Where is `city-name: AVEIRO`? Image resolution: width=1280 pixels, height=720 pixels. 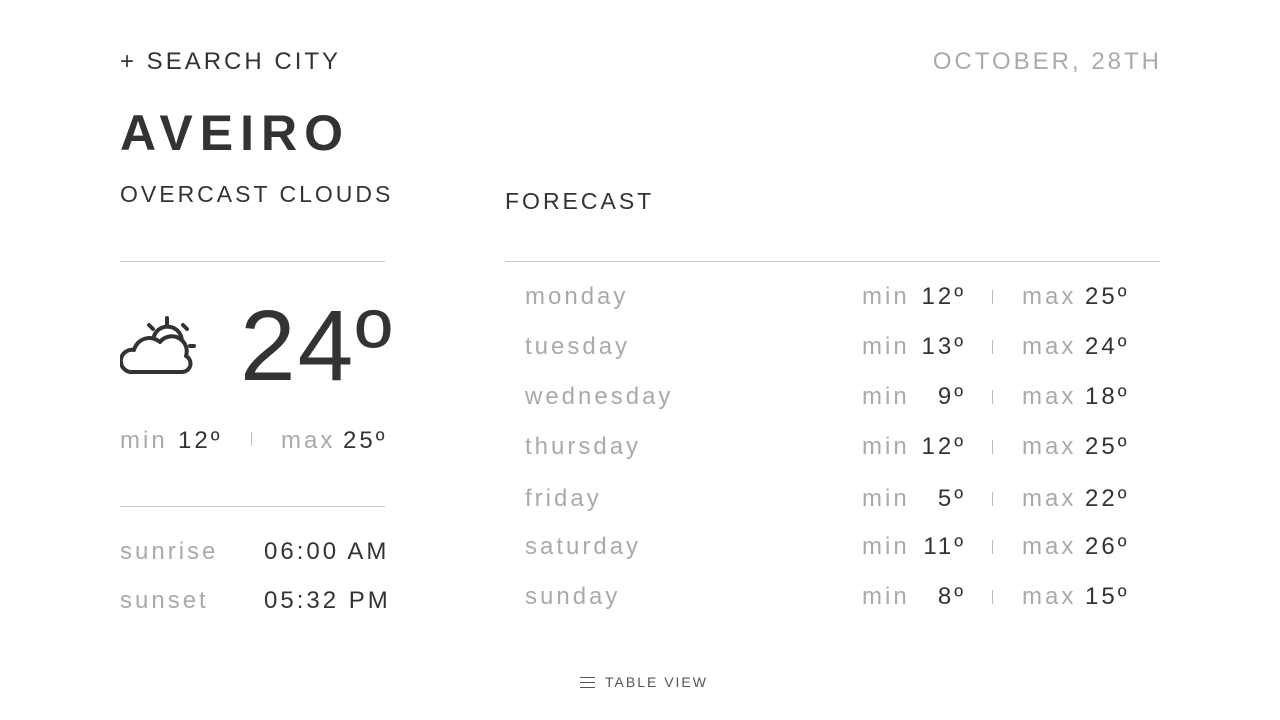 city-name: AVEIRO is located at coordinates (235, 133).